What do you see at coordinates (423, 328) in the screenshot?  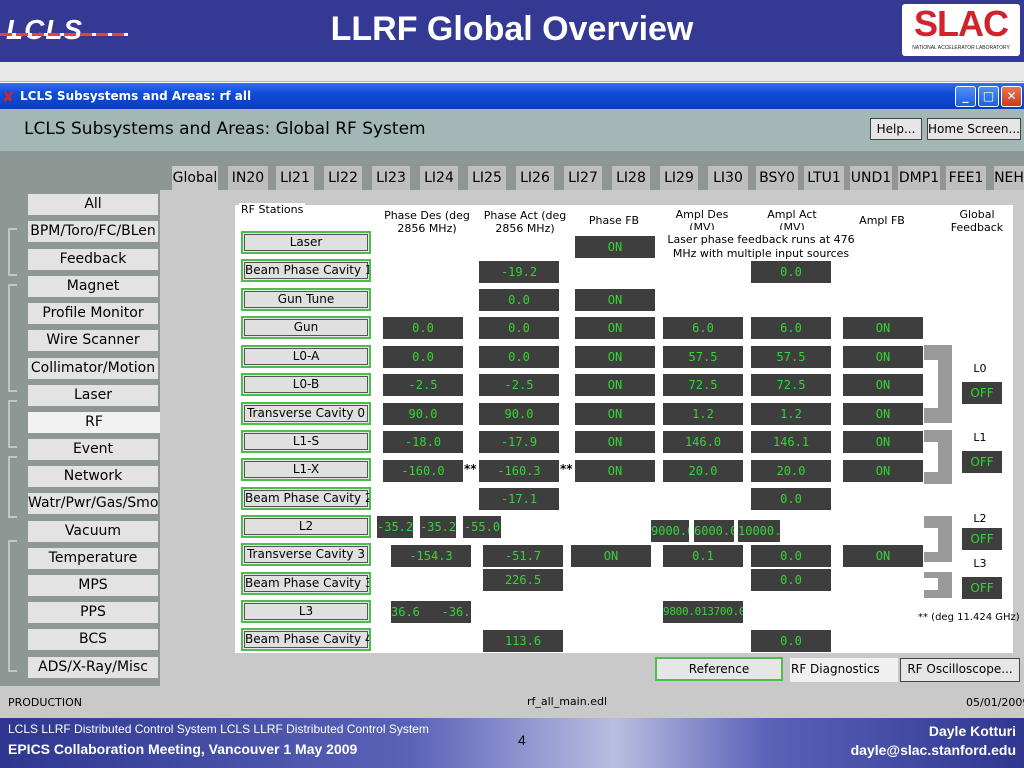 I see `gun-phase-des: 0.0` at bounding box center [423, 328].